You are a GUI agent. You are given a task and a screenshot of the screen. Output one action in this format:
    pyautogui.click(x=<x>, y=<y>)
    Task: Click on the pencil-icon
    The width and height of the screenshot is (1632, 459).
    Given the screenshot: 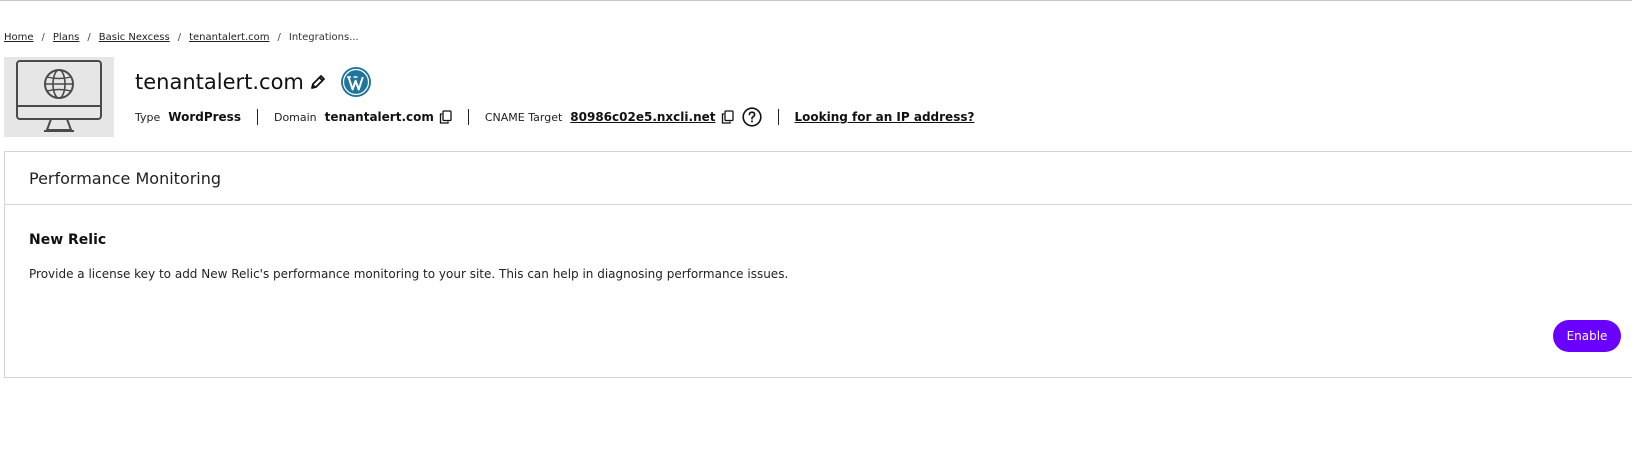 What is the action you would take?
    pyautogui.click(x=318, y=82)
    